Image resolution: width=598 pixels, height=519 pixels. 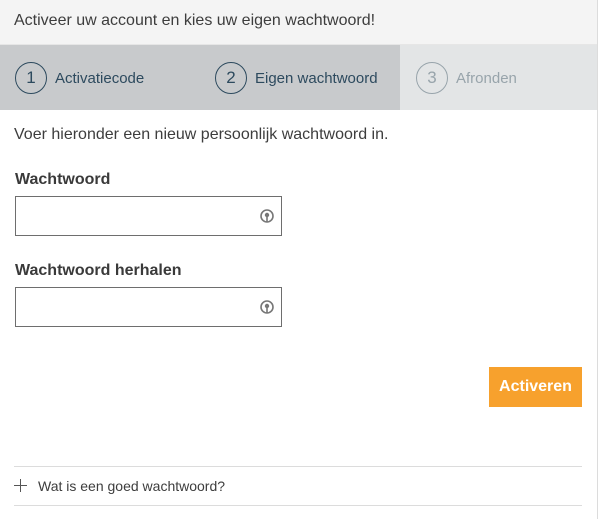 What do you see at coordinates (63, 179) in the screenshot?
I see `password-label: Wachtwoord` at bounding box center [63, 179].